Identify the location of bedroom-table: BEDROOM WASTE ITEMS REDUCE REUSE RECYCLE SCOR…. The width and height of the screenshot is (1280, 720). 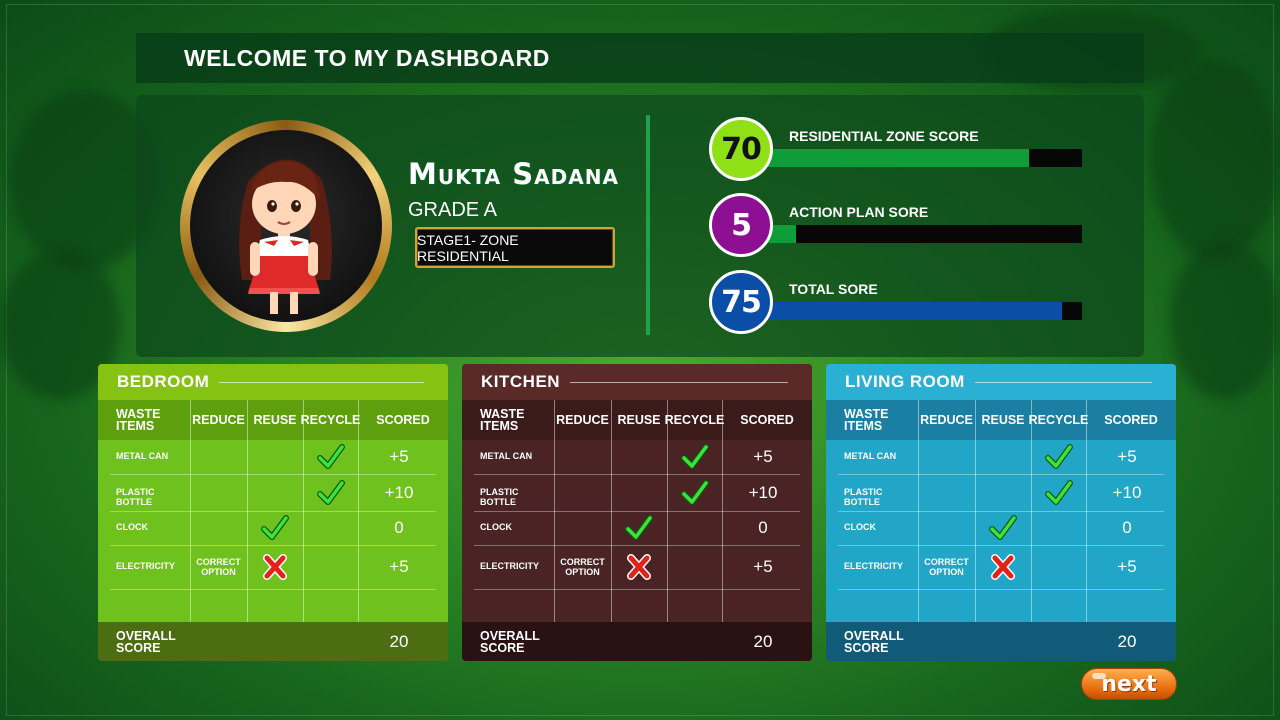
(273, 512).